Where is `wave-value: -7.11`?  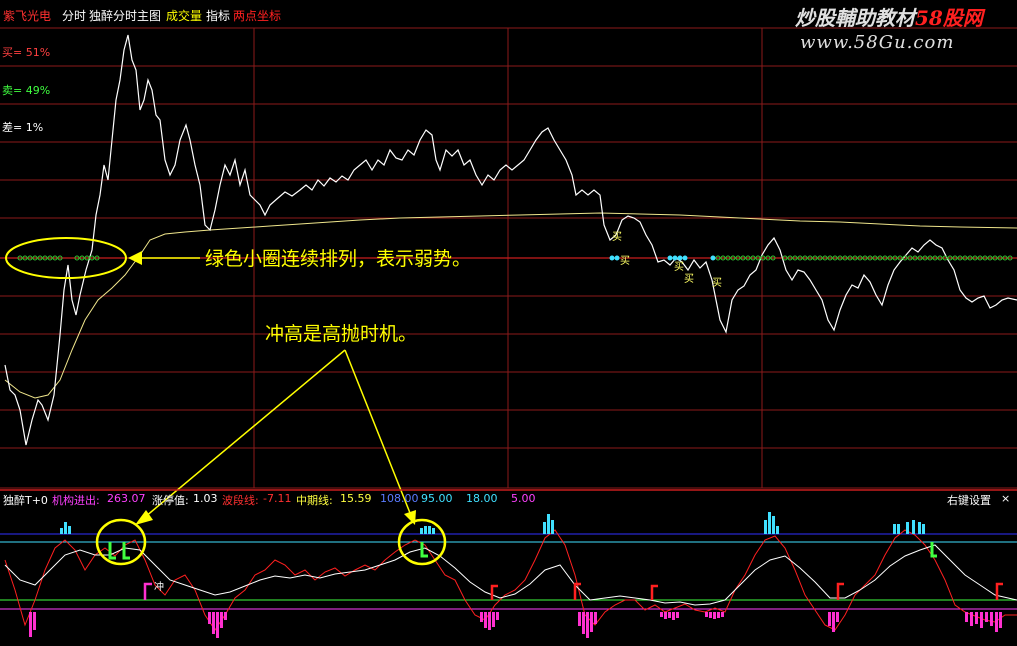
wave-value: -7.11 is located at coordinates (277, 498).